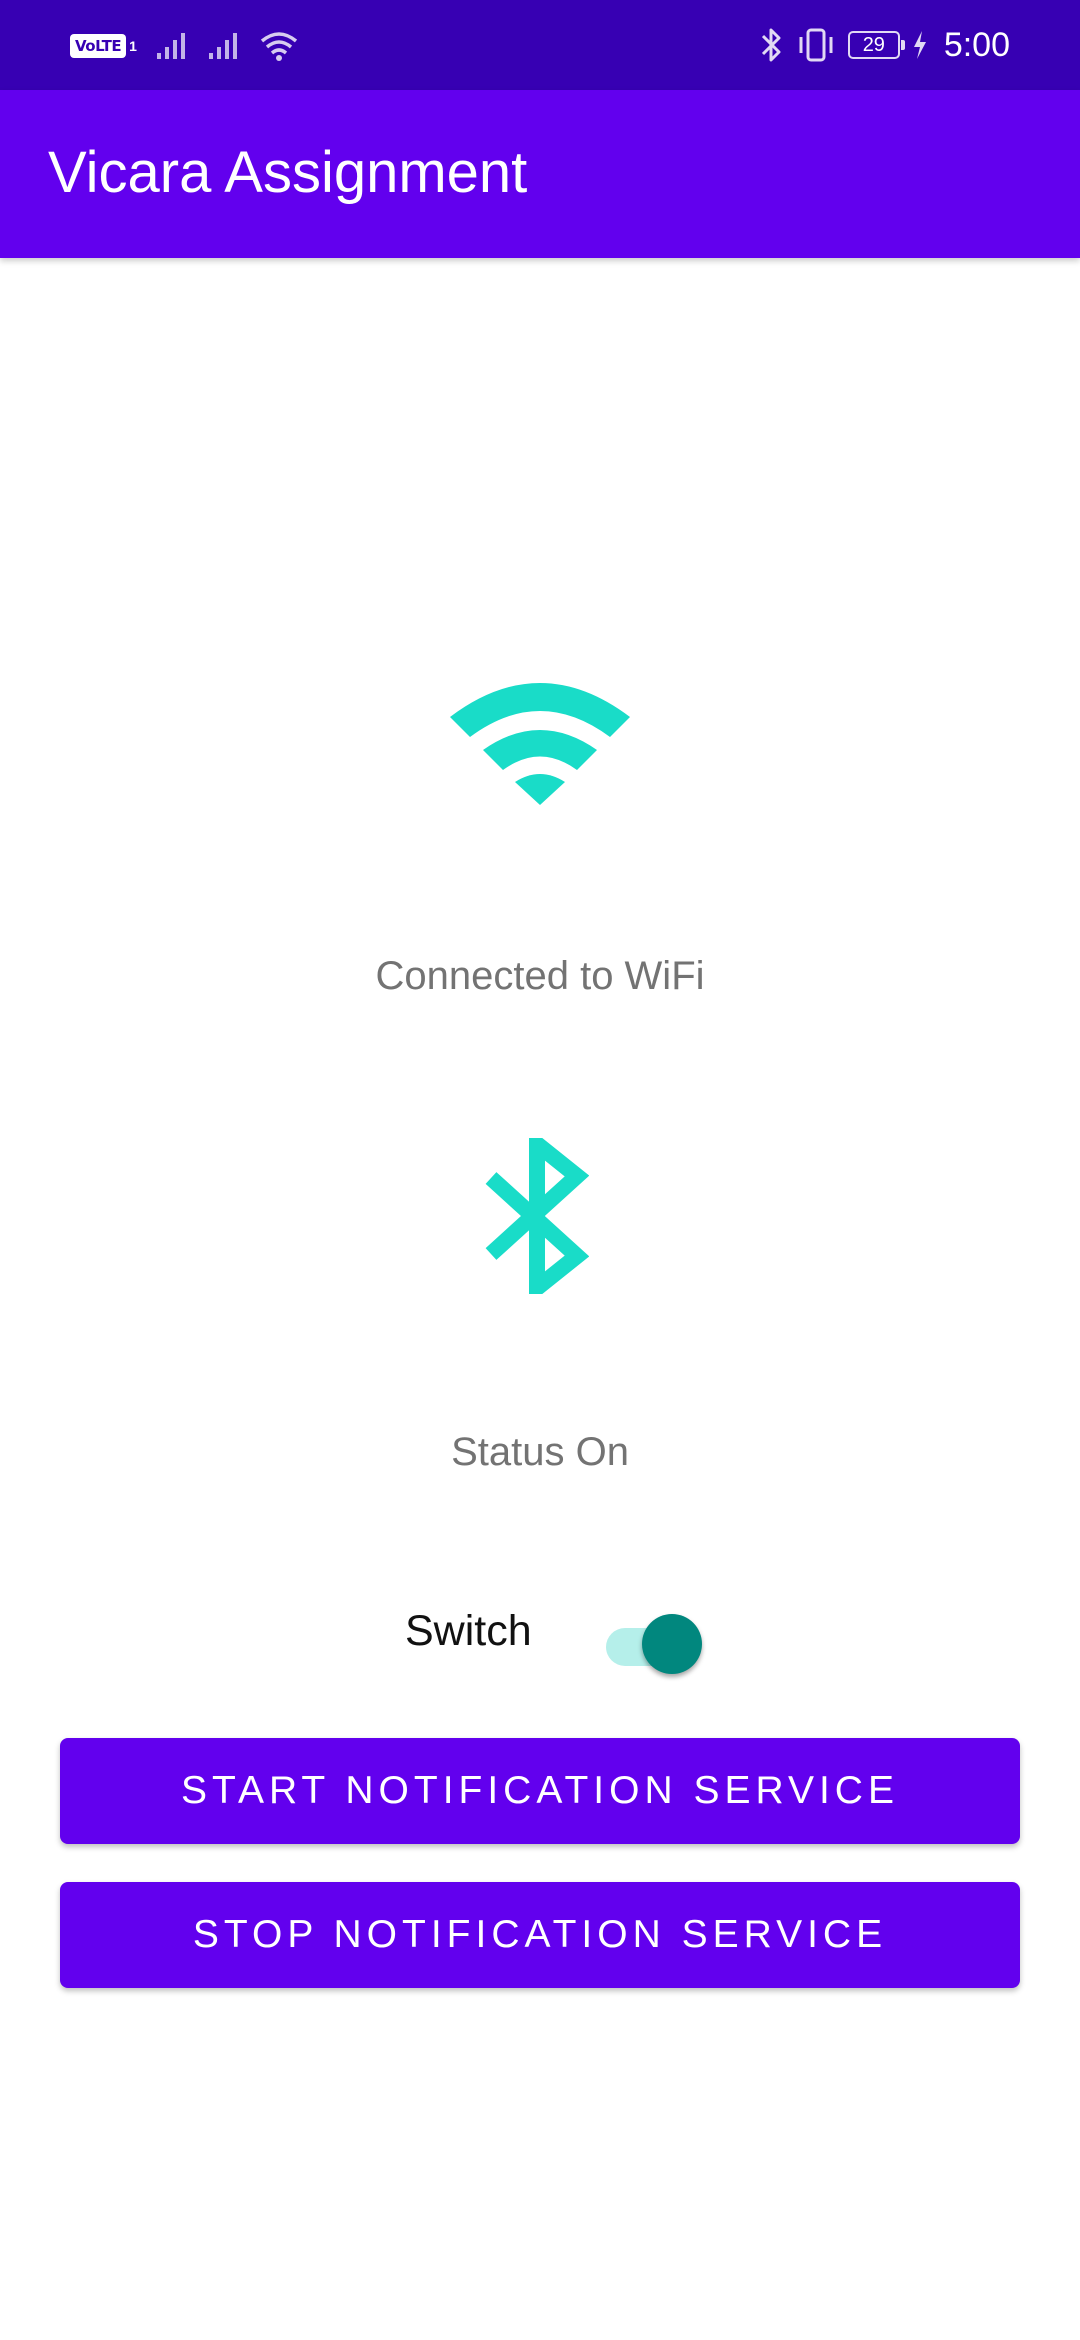 The width and height of the screenshot is (1080, 2340). What do you see at coordinates (540, 976) in the screenshot?
I see `wifi-status-text: Connected to WiFi` at bounding box center [540, 976].